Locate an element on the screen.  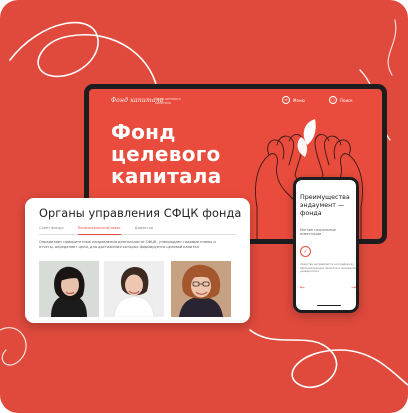
site-logo-subtitle: Фонд целевого капитала is located at coordinates (168, 101).